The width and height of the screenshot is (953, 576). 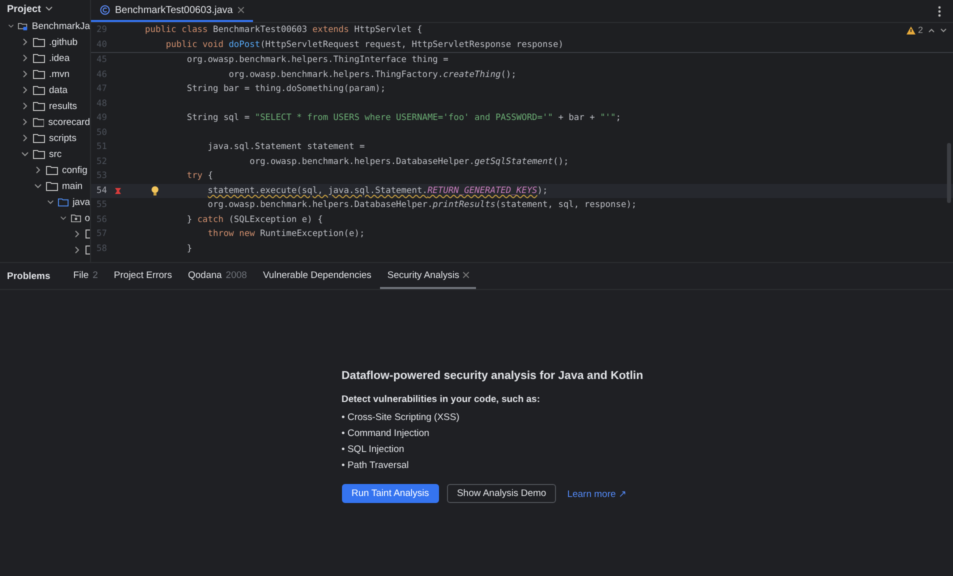 I want to click on panel-tab: Vulnerable Dependencies, so click(x=317, y=276).